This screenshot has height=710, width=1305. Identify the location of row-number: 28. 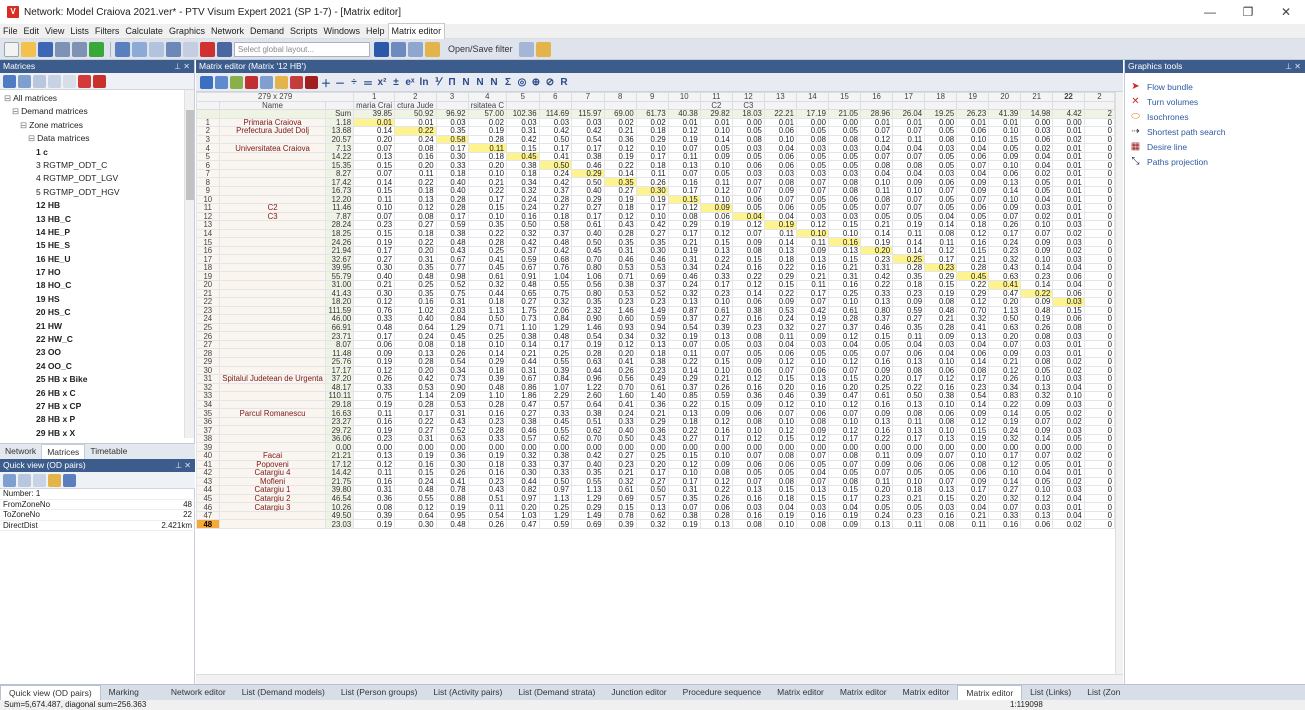
(208, 353).